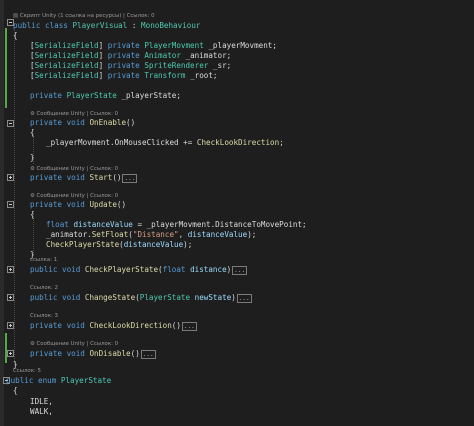 This screenshot has width=474, height=426. I want to click on code-line-update: private void Update(), so click(78, 205).